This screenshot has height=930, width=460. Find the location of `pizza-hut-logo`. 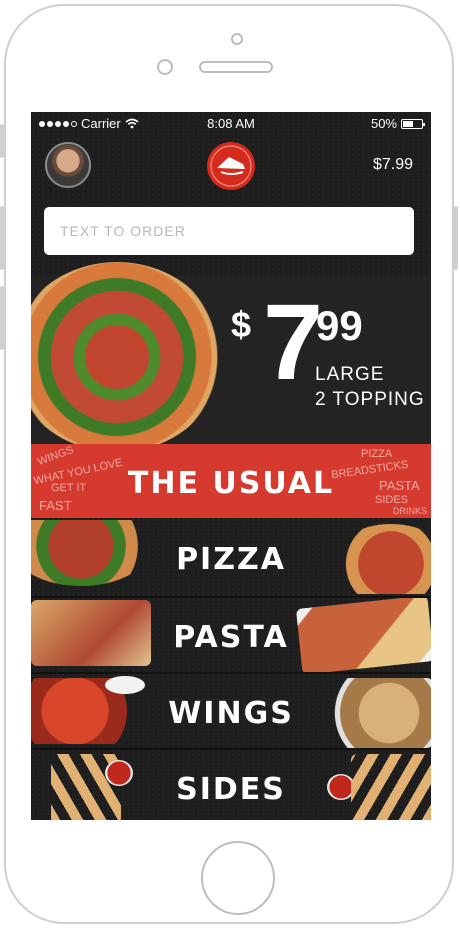

pizza-hut-logo is located at coordinates (231, 166).